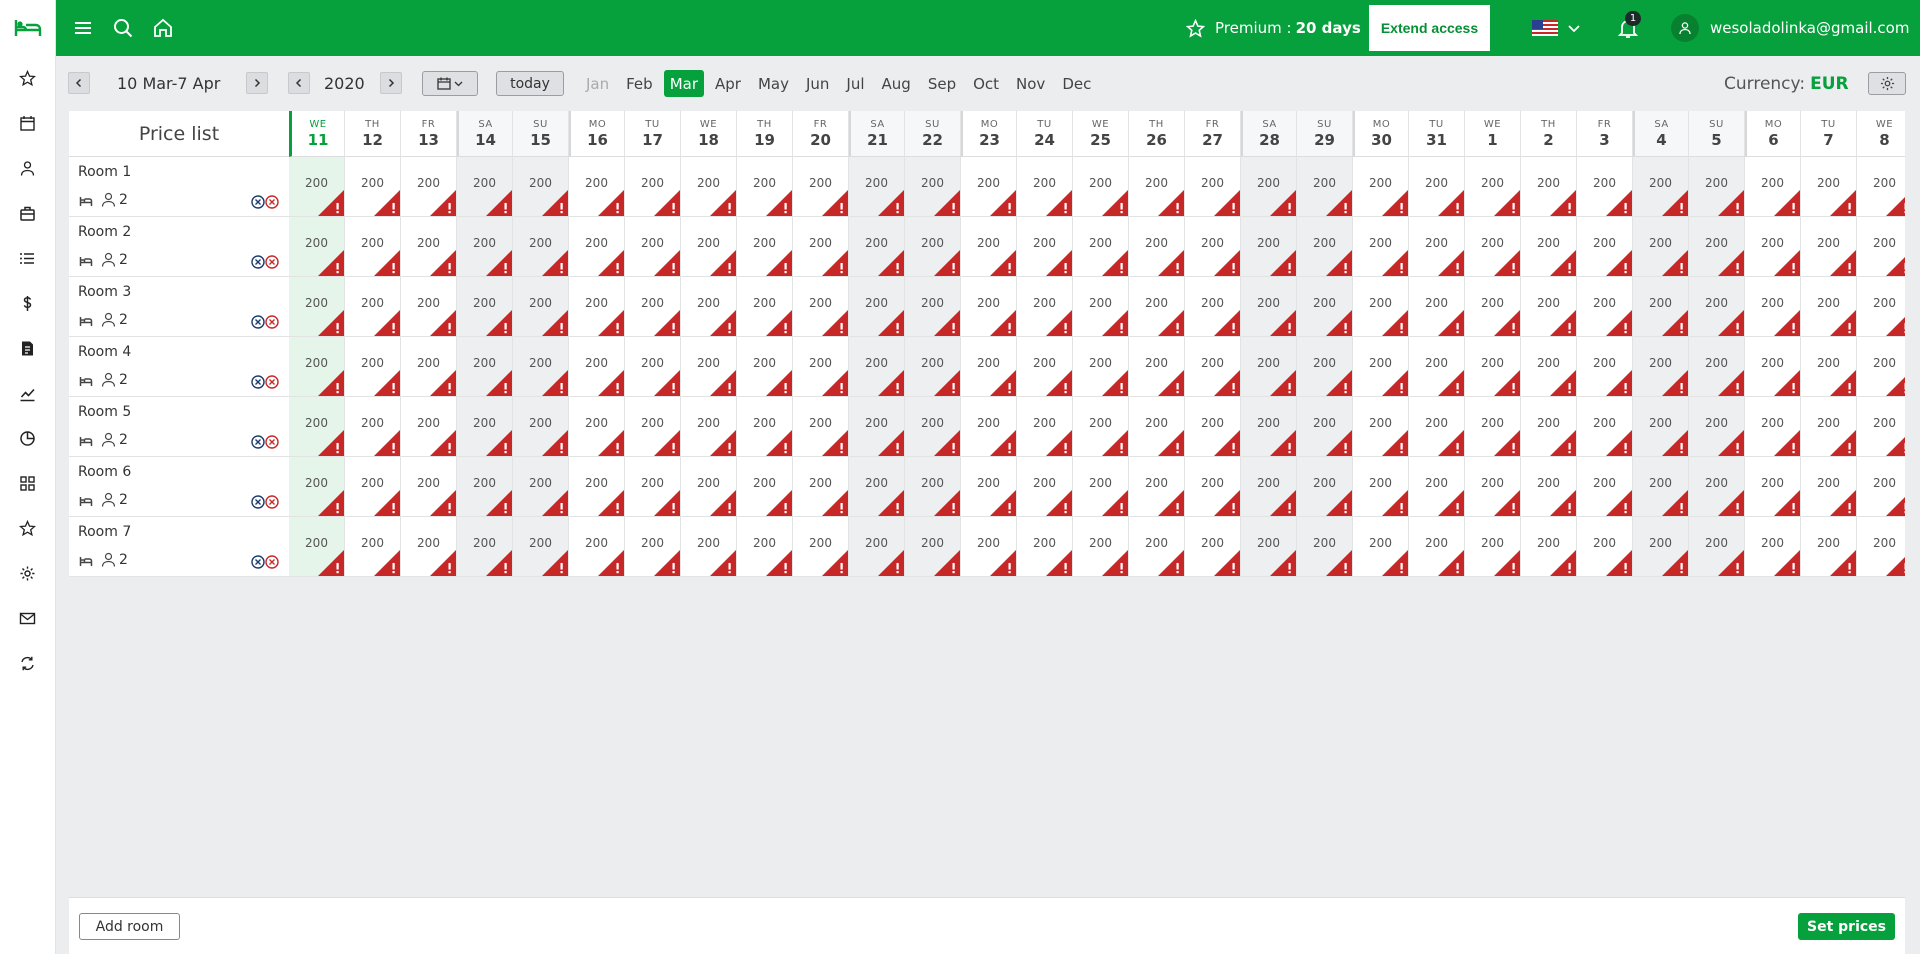 This screenshot has height=954, width=1920. What do you see at coordinates (817, 83) in the screenshot?
I see `month-jun: Jun` at bounding box center [817, 83].